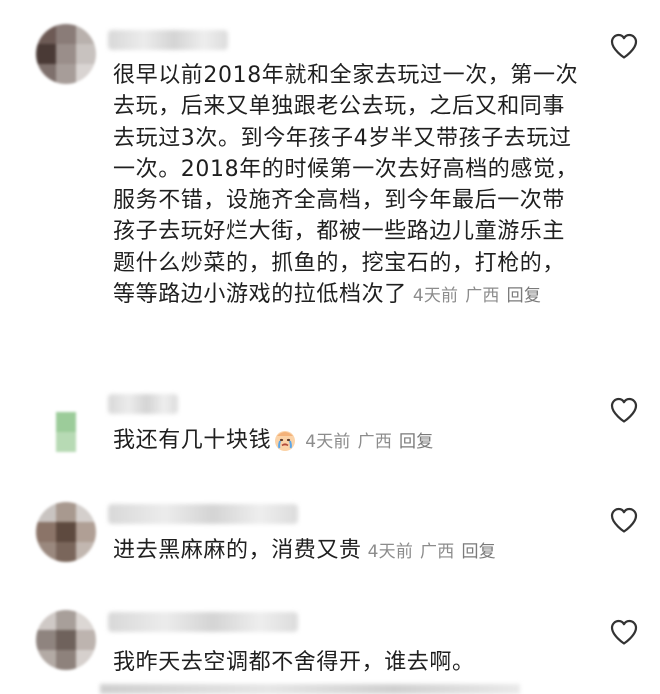  I want to click on comment-item: 进去黑麻麻的，消费又贵 4天前 广西 回复, so click(330, 540).